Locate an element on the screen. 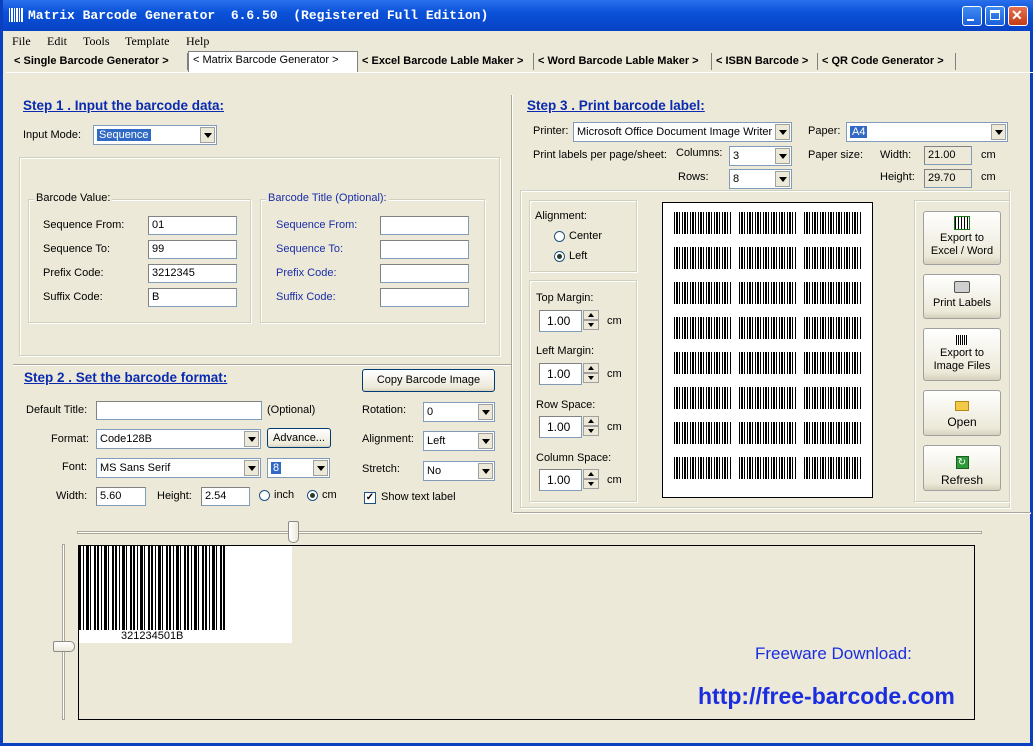 This screenshot has height=746, width=1033. width-input: 5.60 is located at coordinates (121, 496).